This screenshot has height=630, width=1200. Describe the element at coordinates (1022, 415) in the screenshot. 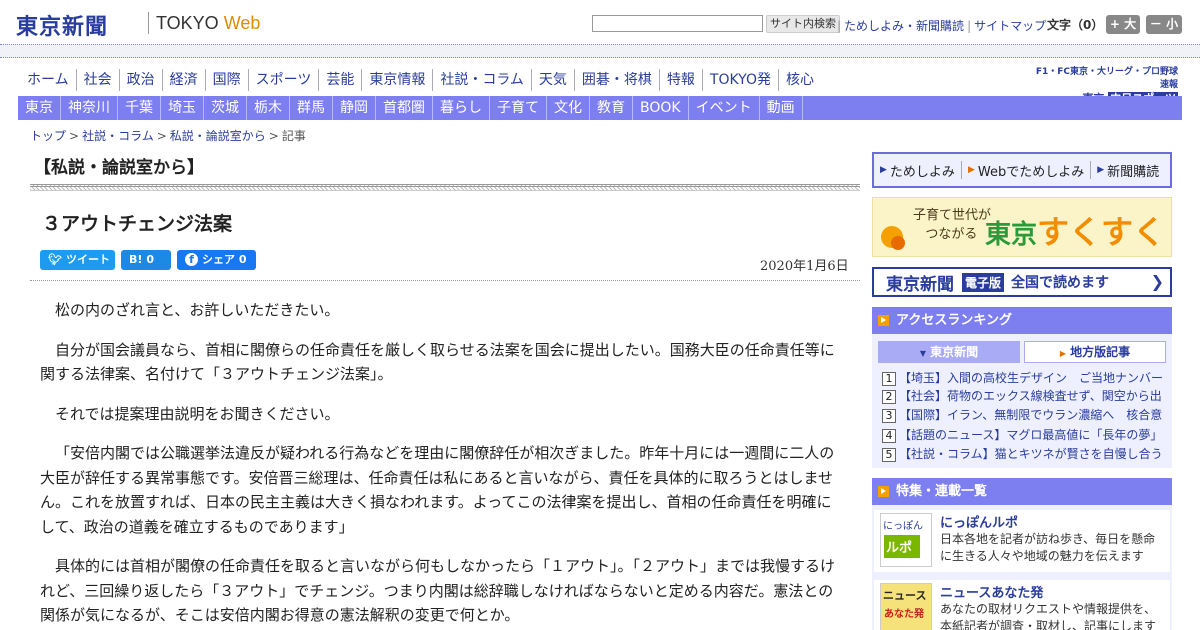

I see `ranking-item: 3 【国際】イラン、無制限でウラン濃縮へ 核合意` at that location.